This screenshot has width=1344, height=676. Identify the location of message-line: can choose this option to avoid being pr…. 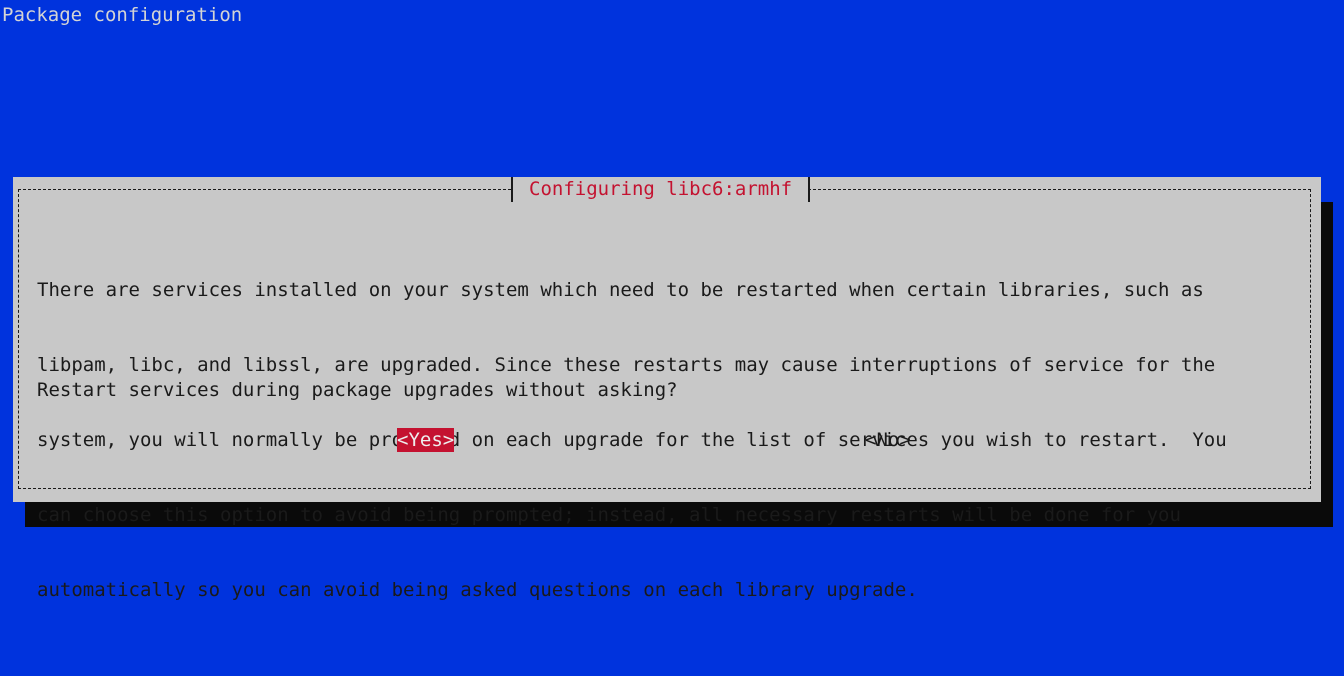
(609, 515).